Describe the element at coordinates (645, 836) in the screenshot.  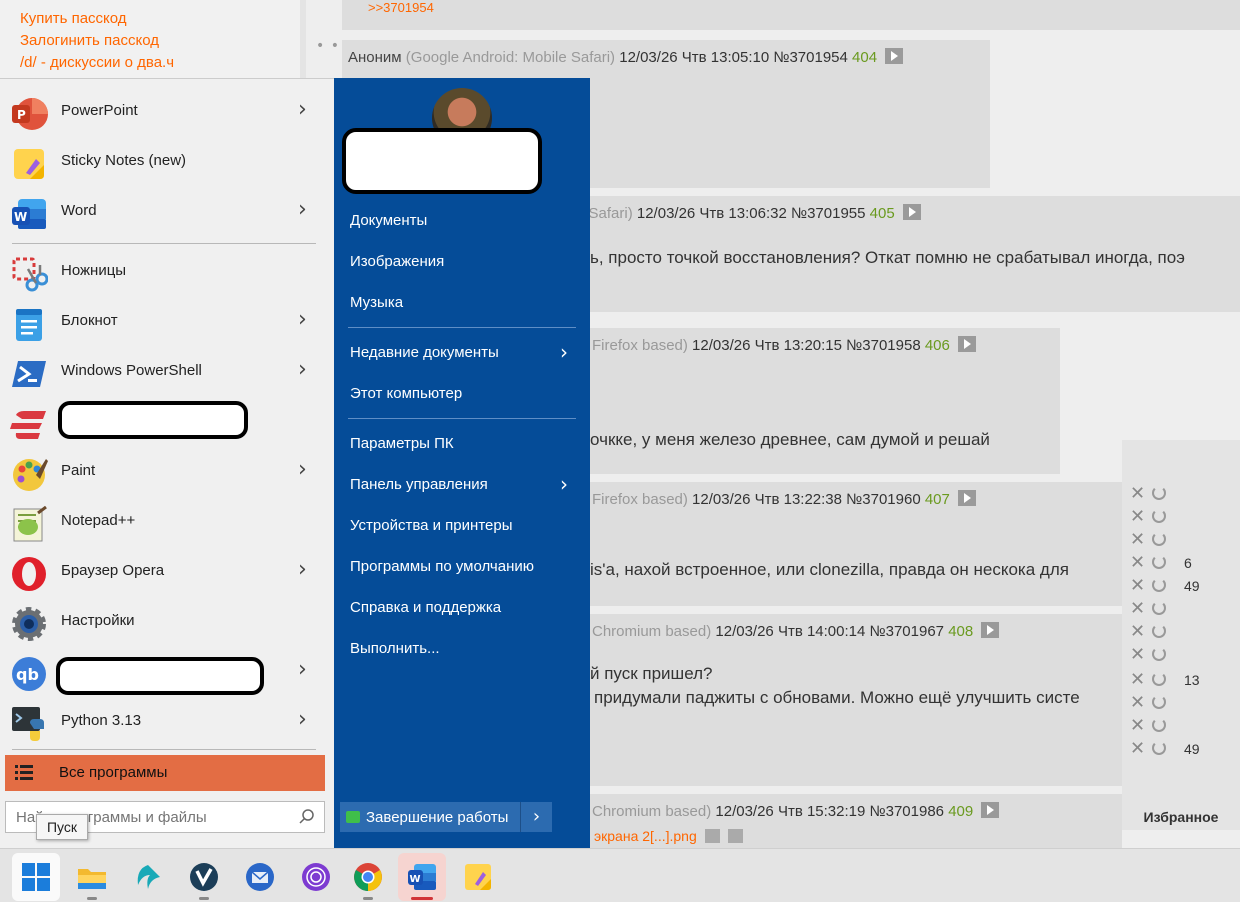
I see `attachment-link: экрана 2[...].png` at that location.